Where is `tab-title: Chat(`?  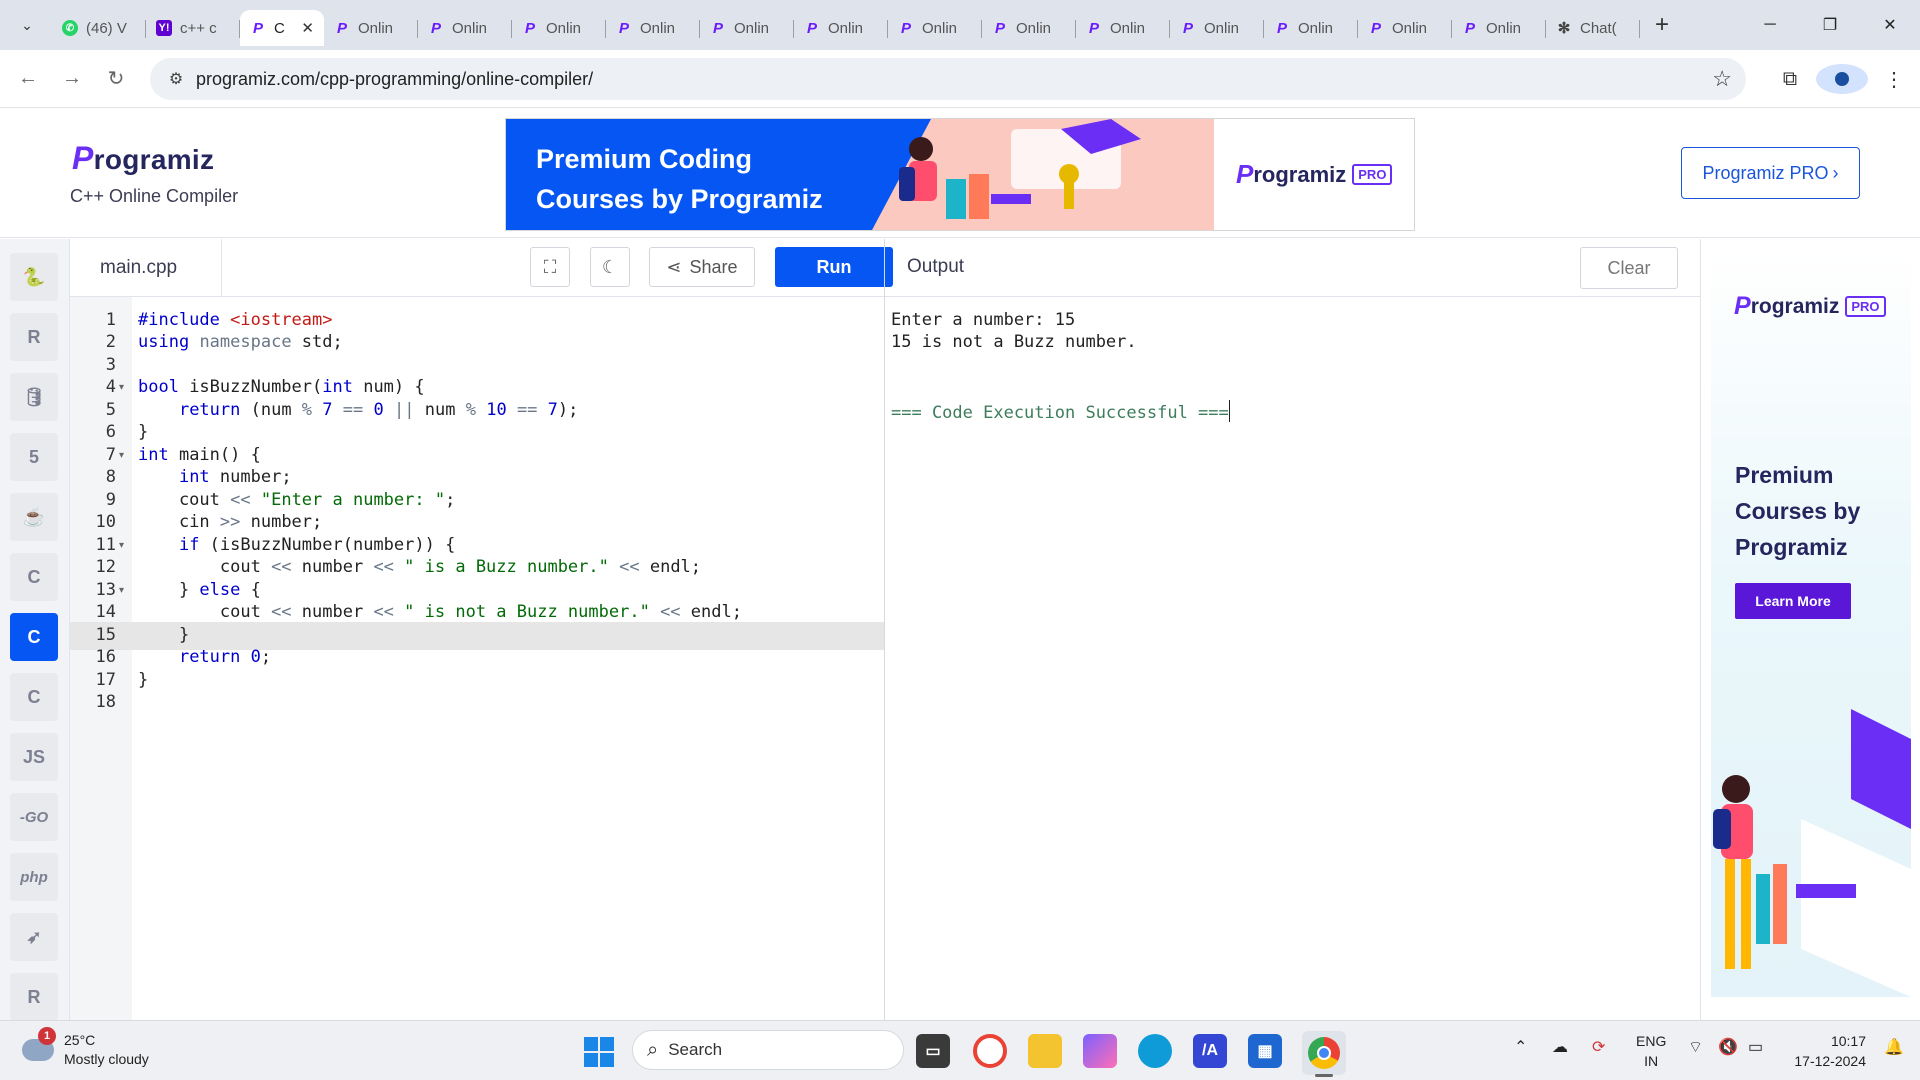
tab-title: Chat( is located at coordinates (1598, 28).